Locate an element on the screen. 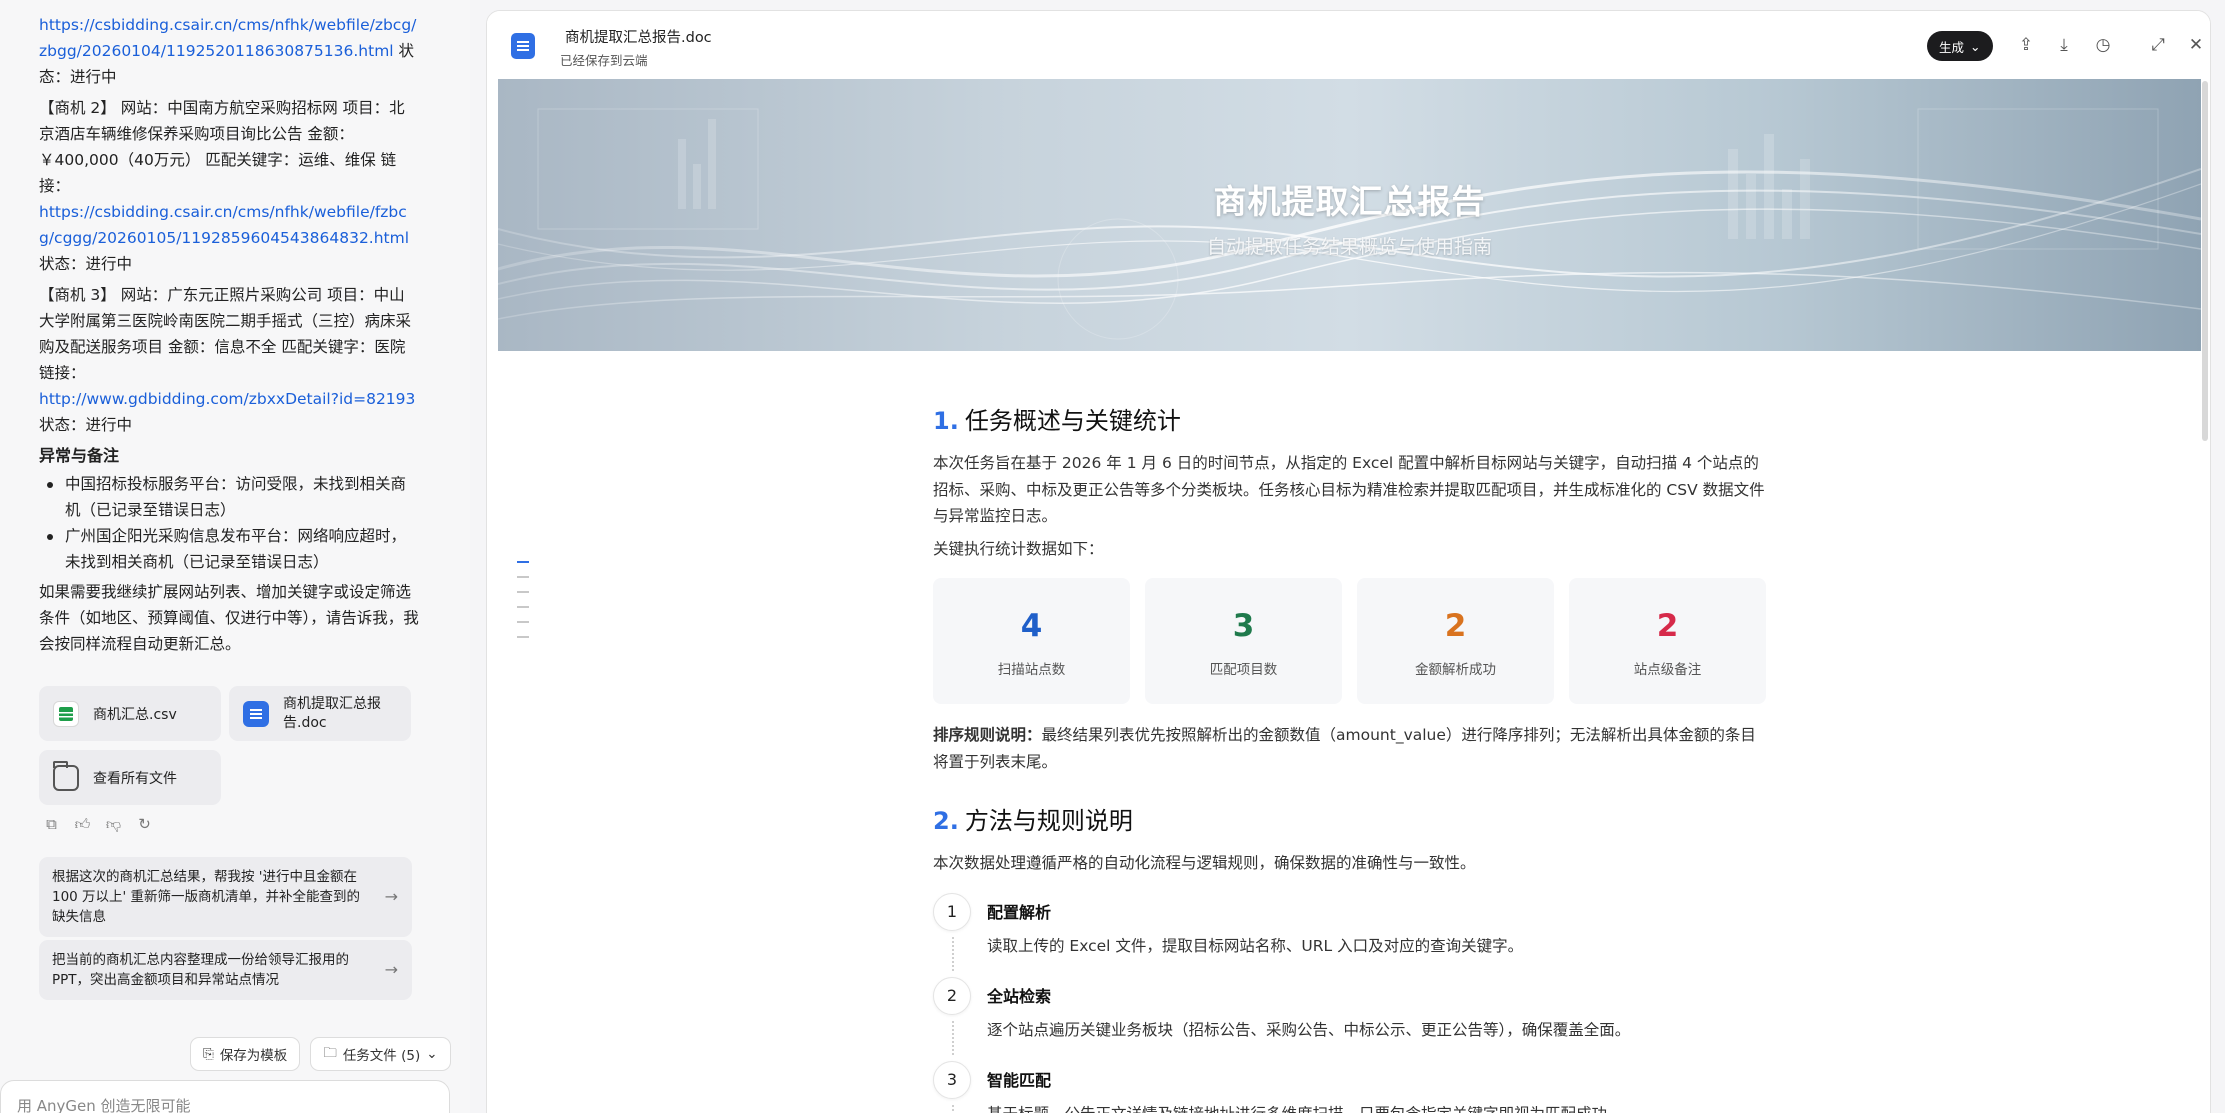 The image size is (2225, 1113). save-status: 已经保存到云端 is located at coordinates (604, 60).